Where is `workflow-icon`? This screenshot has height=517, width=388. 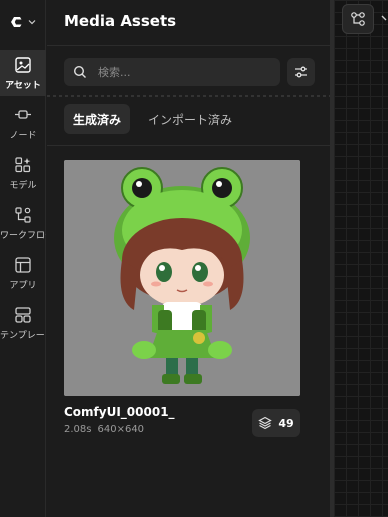 workflow-icon is located at coordinates (23, 215).